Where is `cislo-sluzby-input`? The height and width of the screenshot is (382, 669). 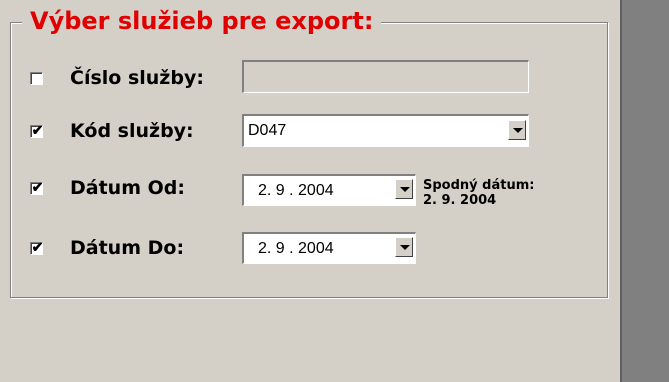 cislo-sluzby-input is located at coordinates (385, 76).